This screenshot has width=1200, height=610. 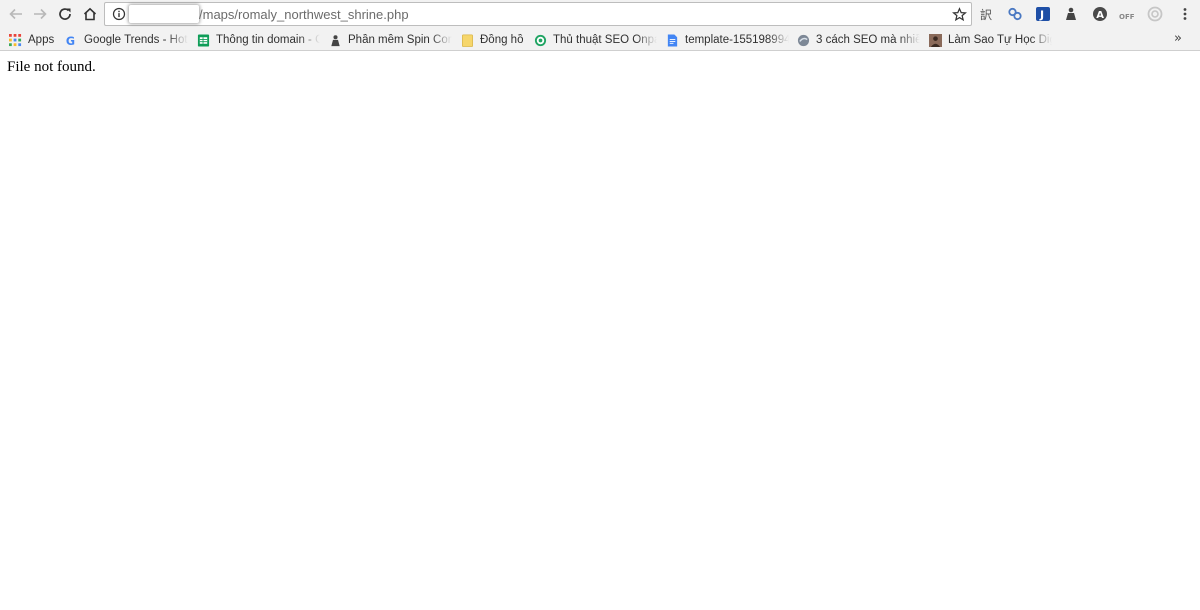 What do you see at coordinates (1185, 14) in the screenshot?
I see `kebab-menu-icon` at bounding box center [1185, 14].